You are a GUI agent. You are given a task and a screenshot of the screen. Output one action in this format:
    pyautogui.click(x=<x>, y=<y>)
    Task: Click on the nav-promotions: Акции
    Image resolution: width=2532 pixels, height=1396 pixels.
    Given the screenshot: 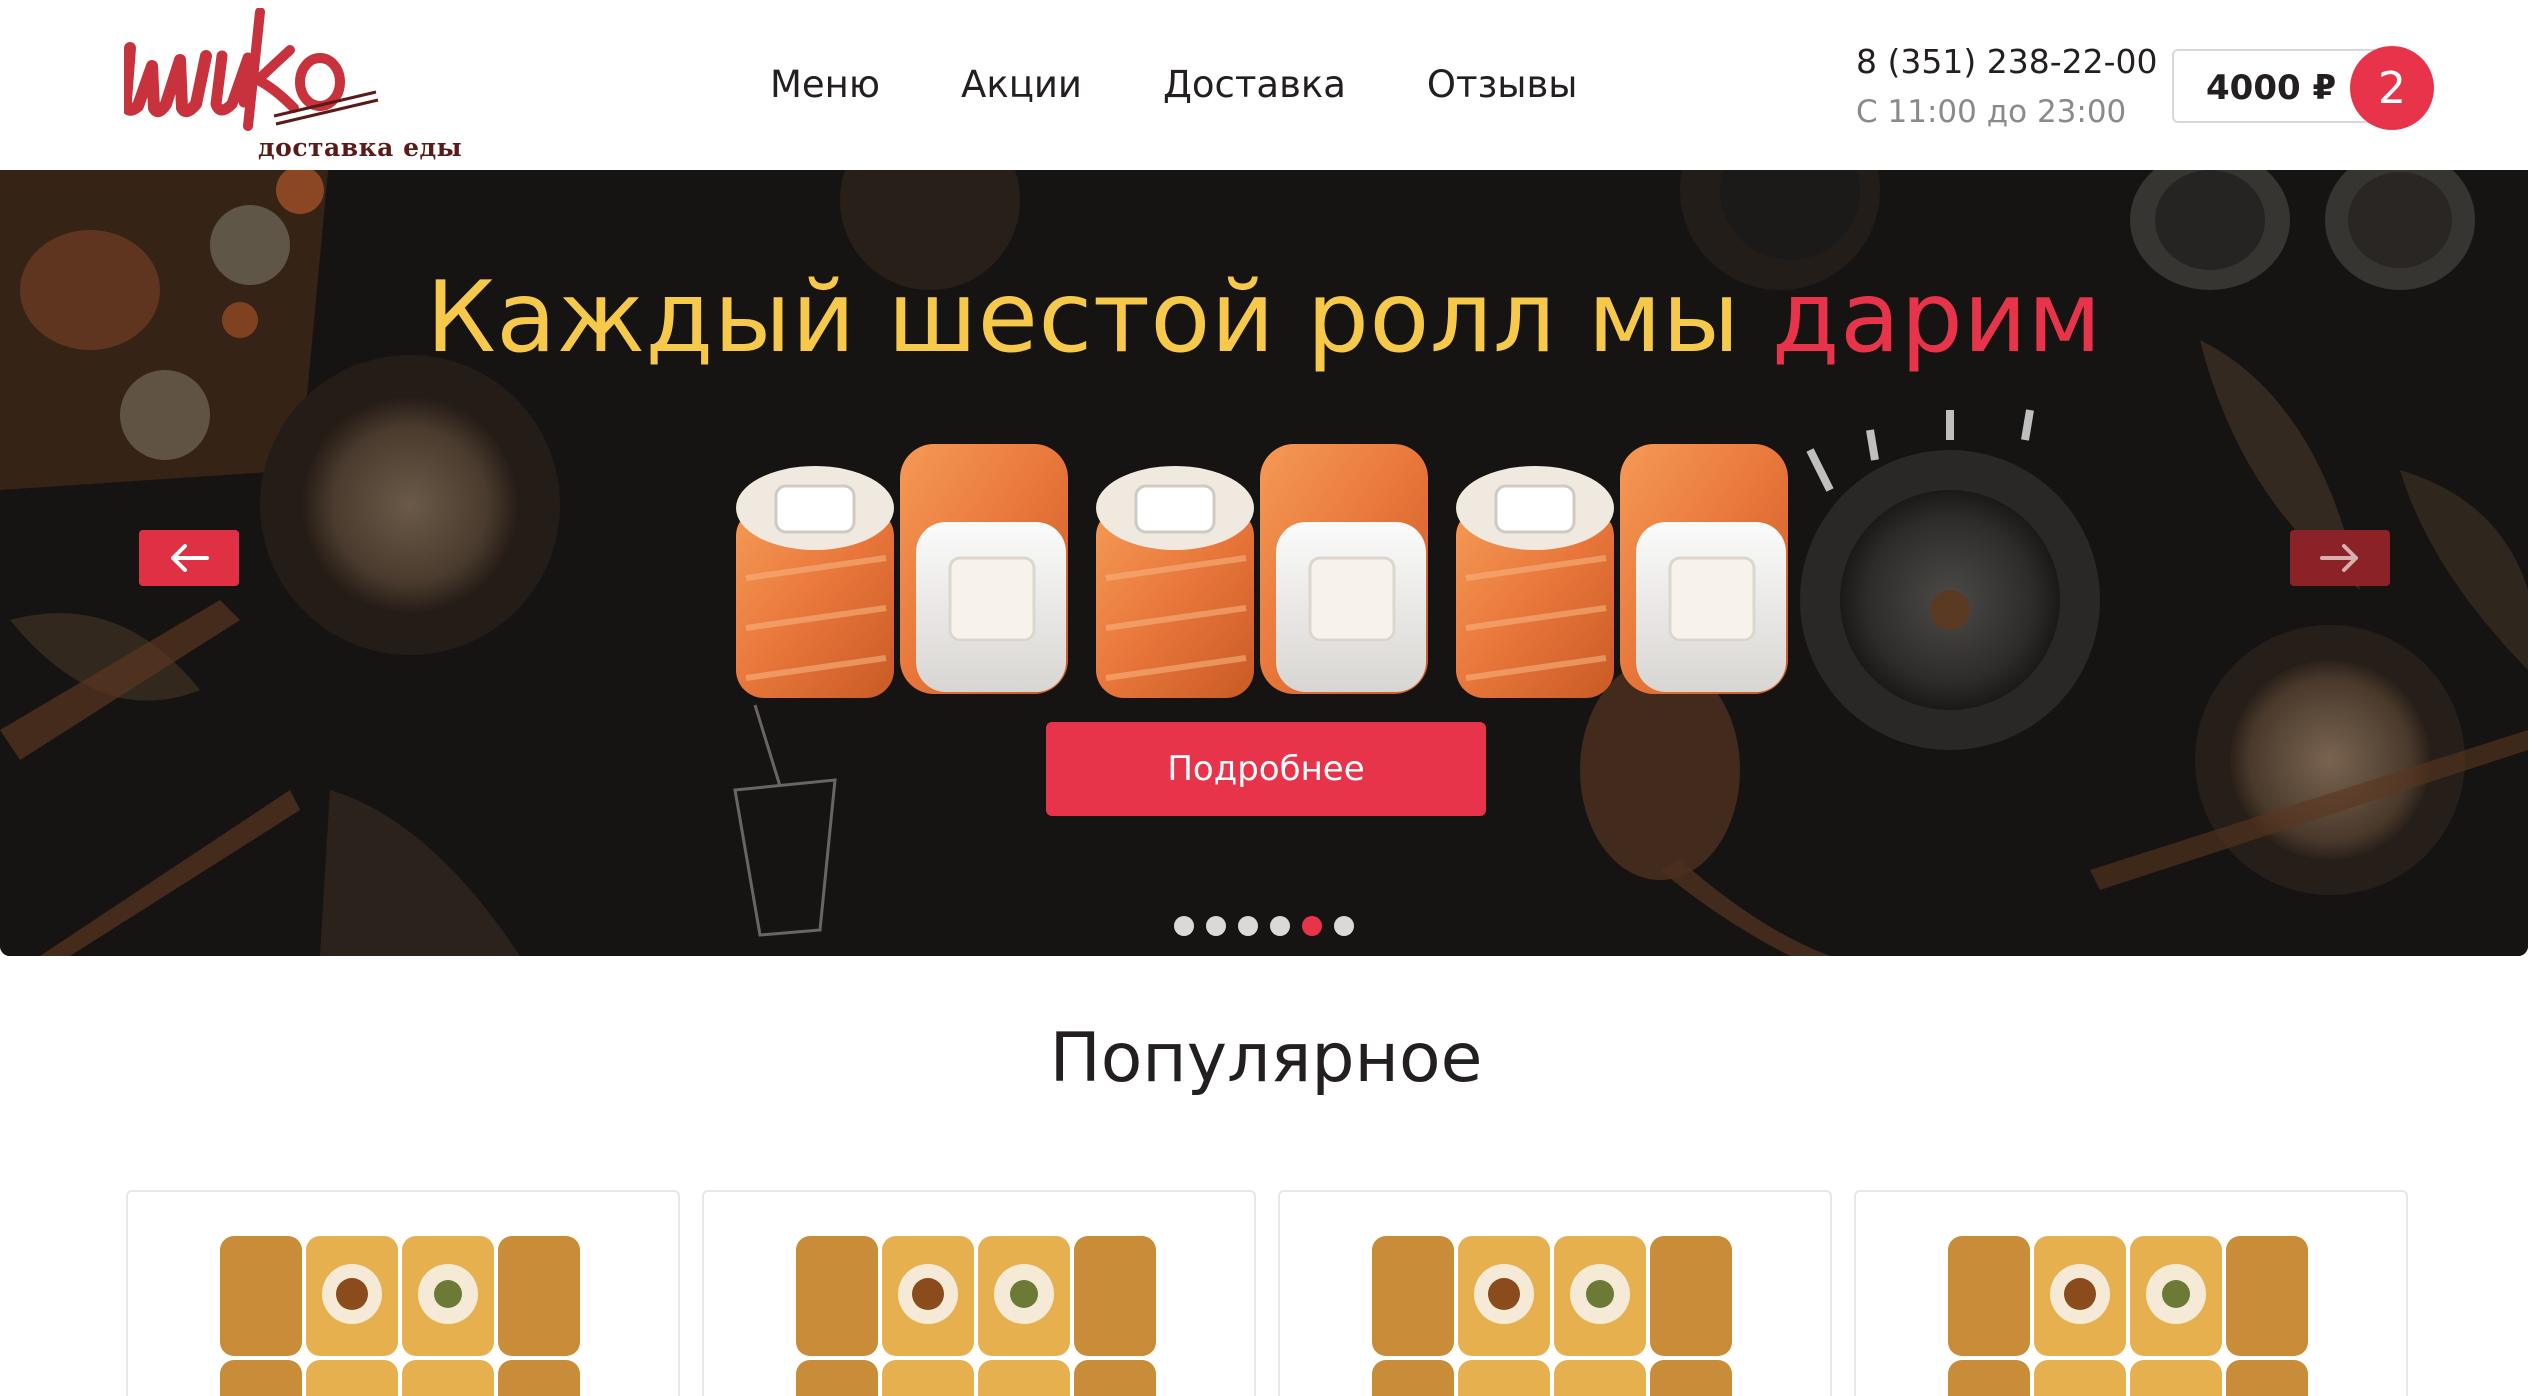 What is the action you would take?
    pyautogui.click(x=1021, y=85)
    